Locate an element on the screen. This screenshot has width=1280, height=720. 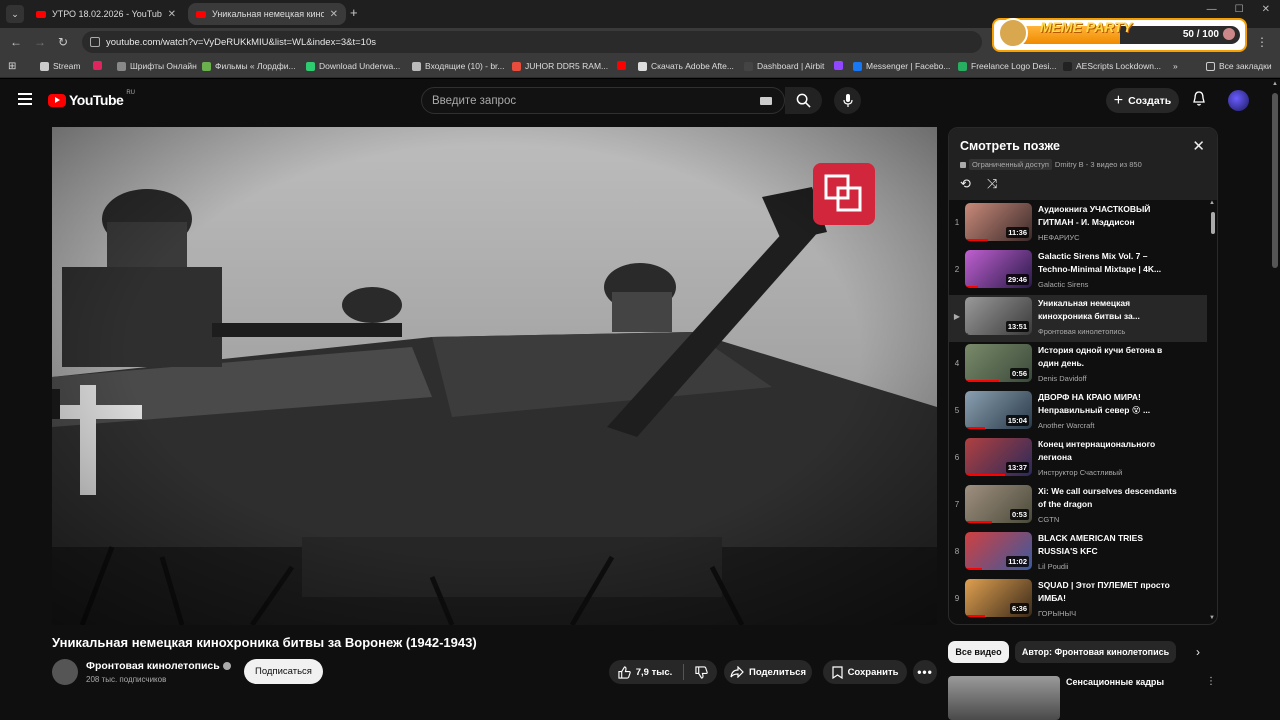
repeat-icon: ⟲ is located at coordinates (965, 184).